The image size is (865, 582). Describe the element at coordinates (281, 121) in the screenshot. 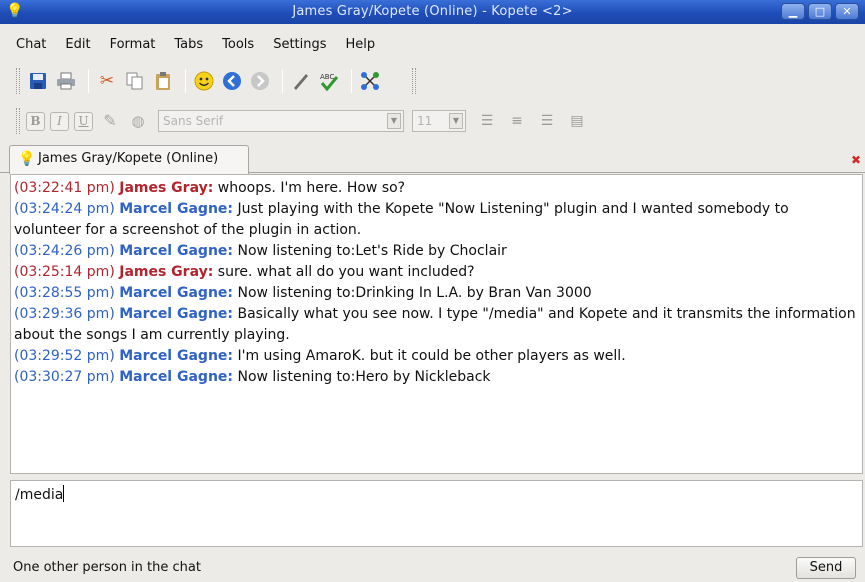

I see `font-family-select: Sans Serif ▼` at that location.